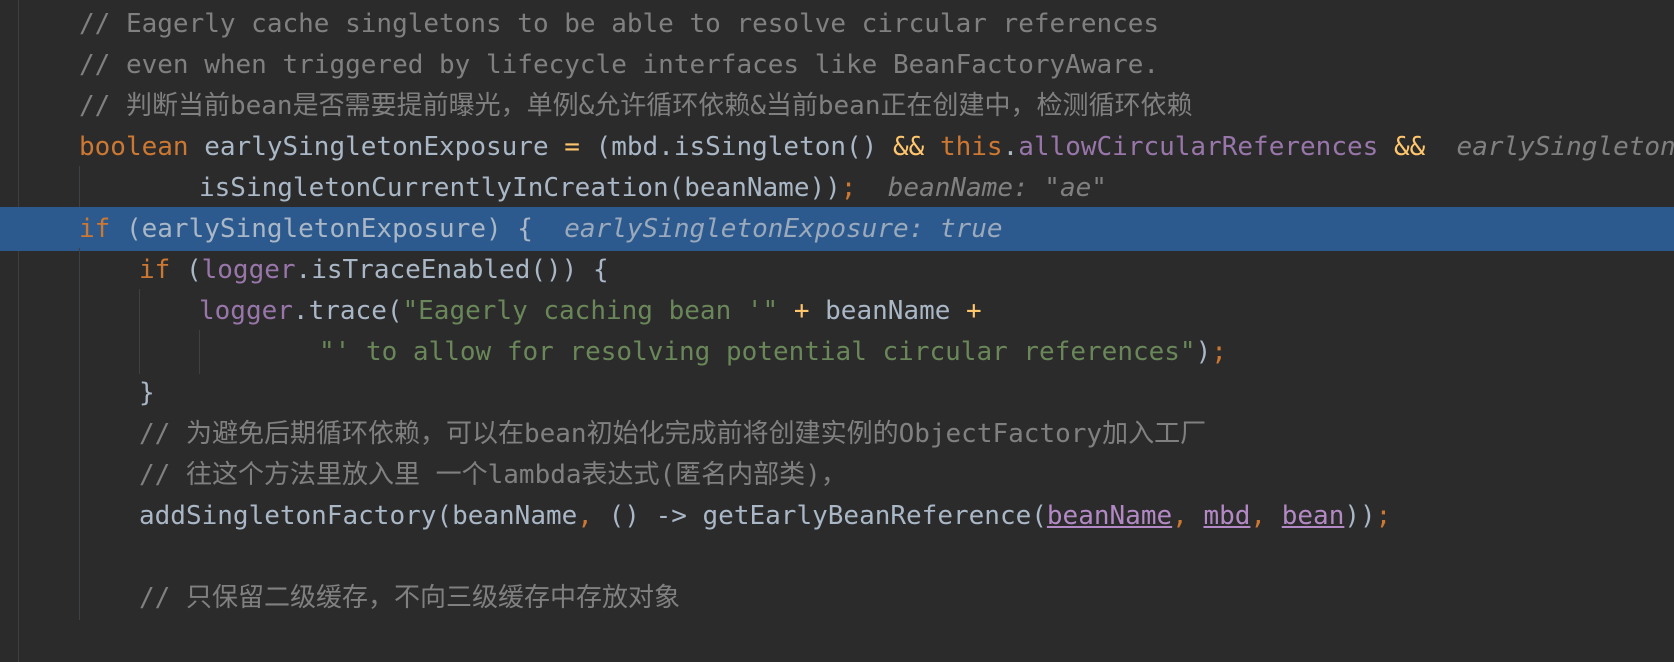  Describe the element at coordinates (186, 270) in the screenshot. I see `paren: (` at that location.